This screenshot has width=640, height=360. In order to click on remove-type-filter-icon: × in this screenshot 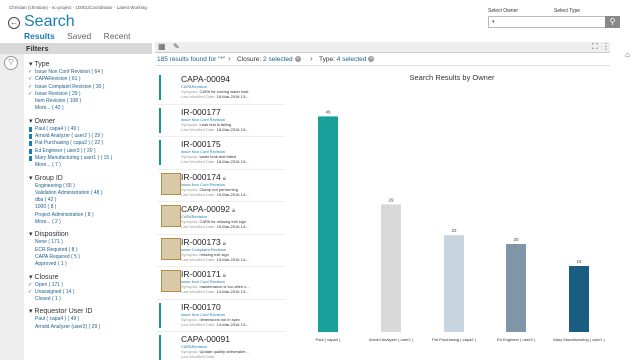, I will do `click(371, 59)`.